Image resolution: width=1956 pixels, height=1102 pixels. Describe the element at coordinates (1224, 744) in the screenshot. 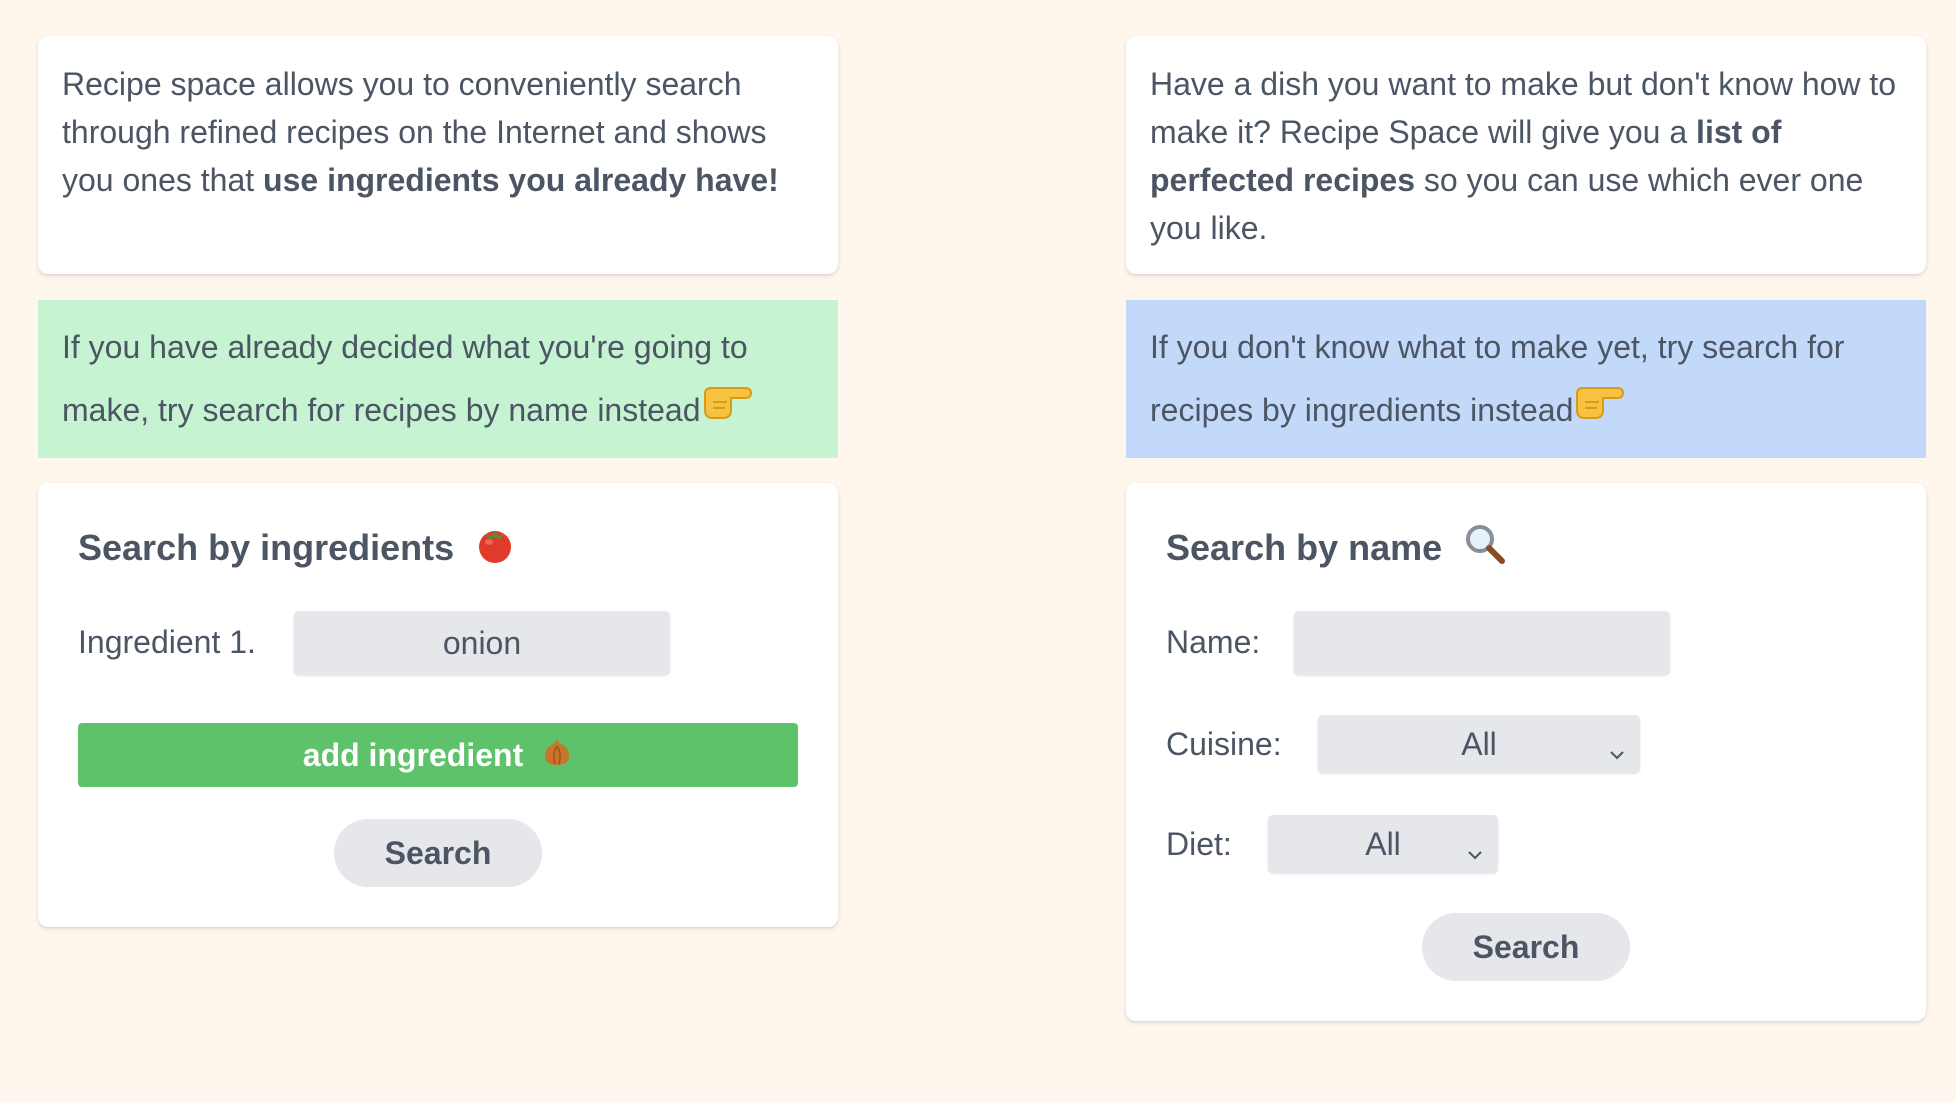

I see `cuisine-label: Cuisine:` at that location.